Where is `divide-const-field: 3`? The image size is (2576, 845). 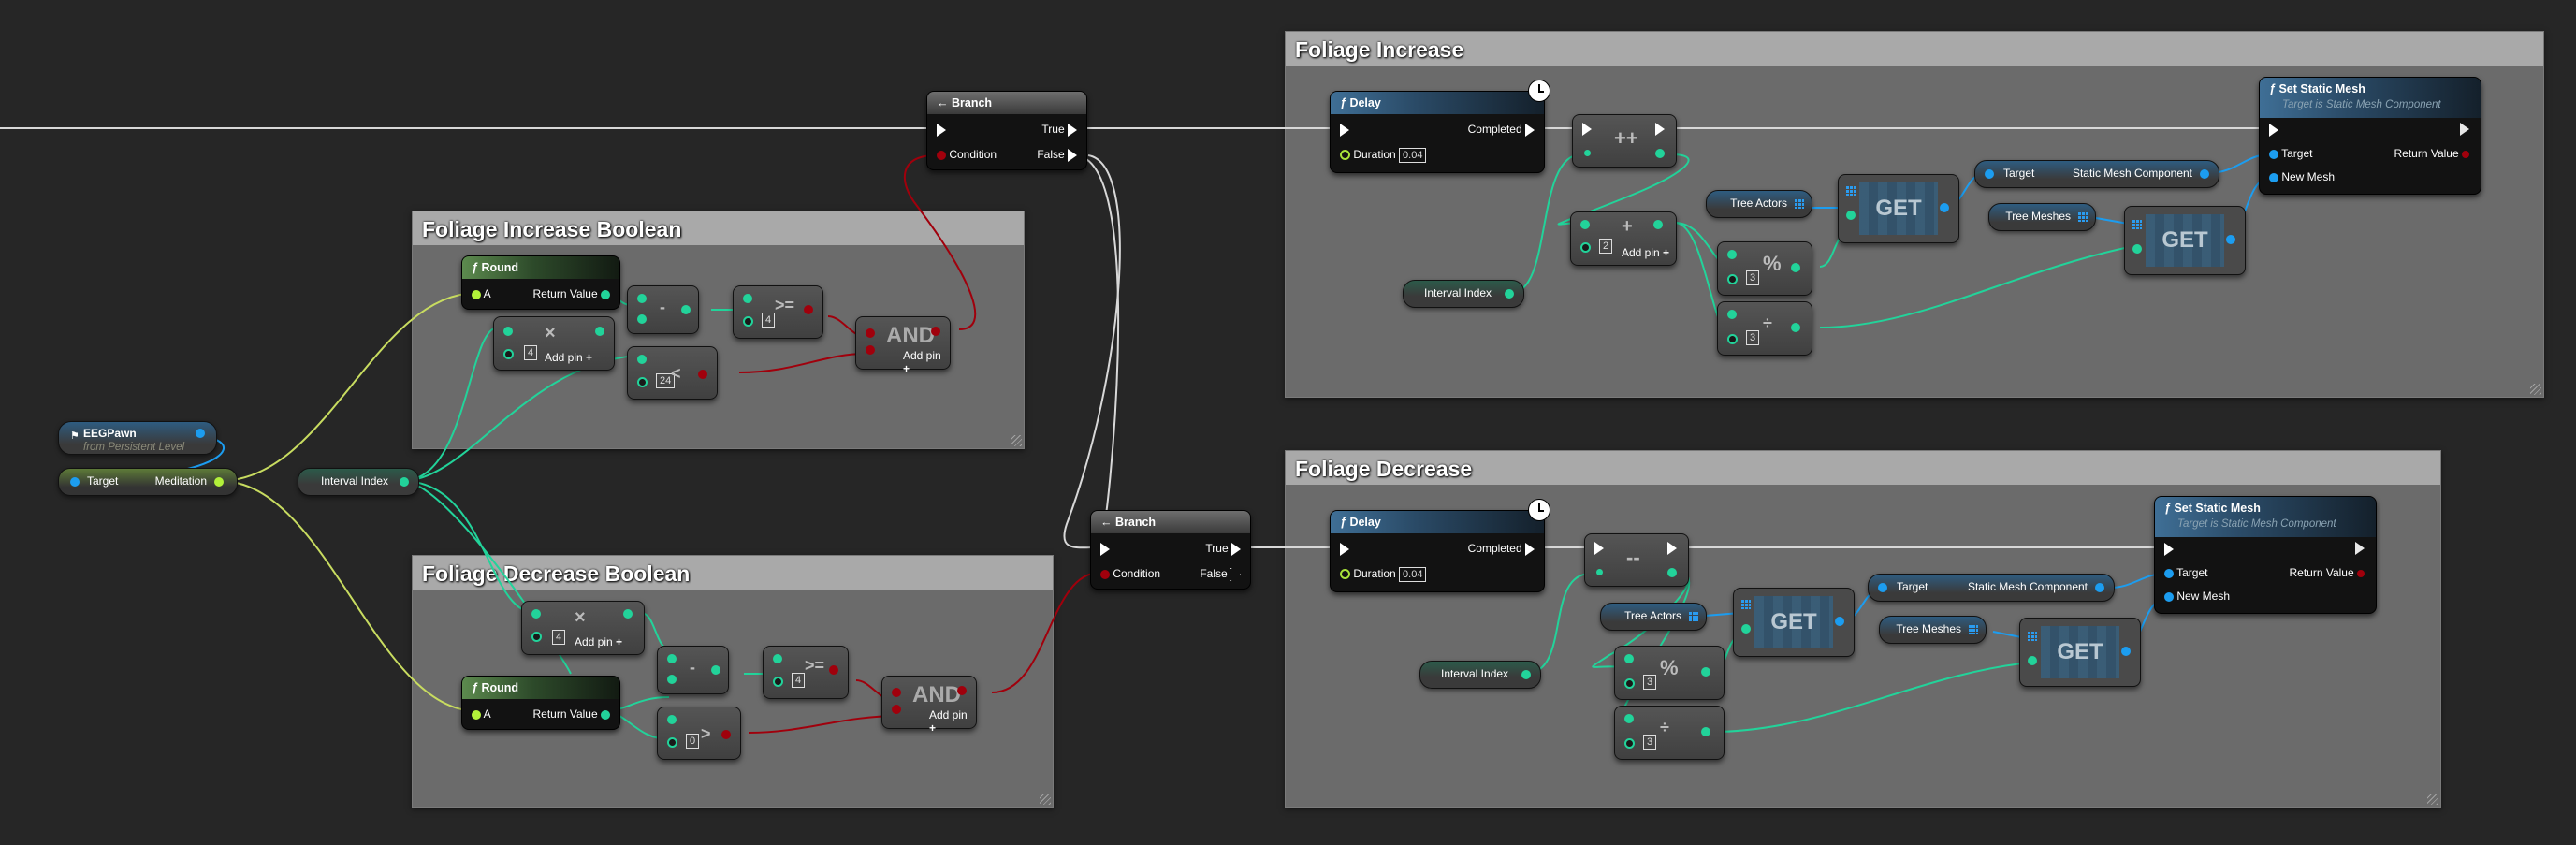 divide-const-field: 3 is located at coordinates (1650, 742).